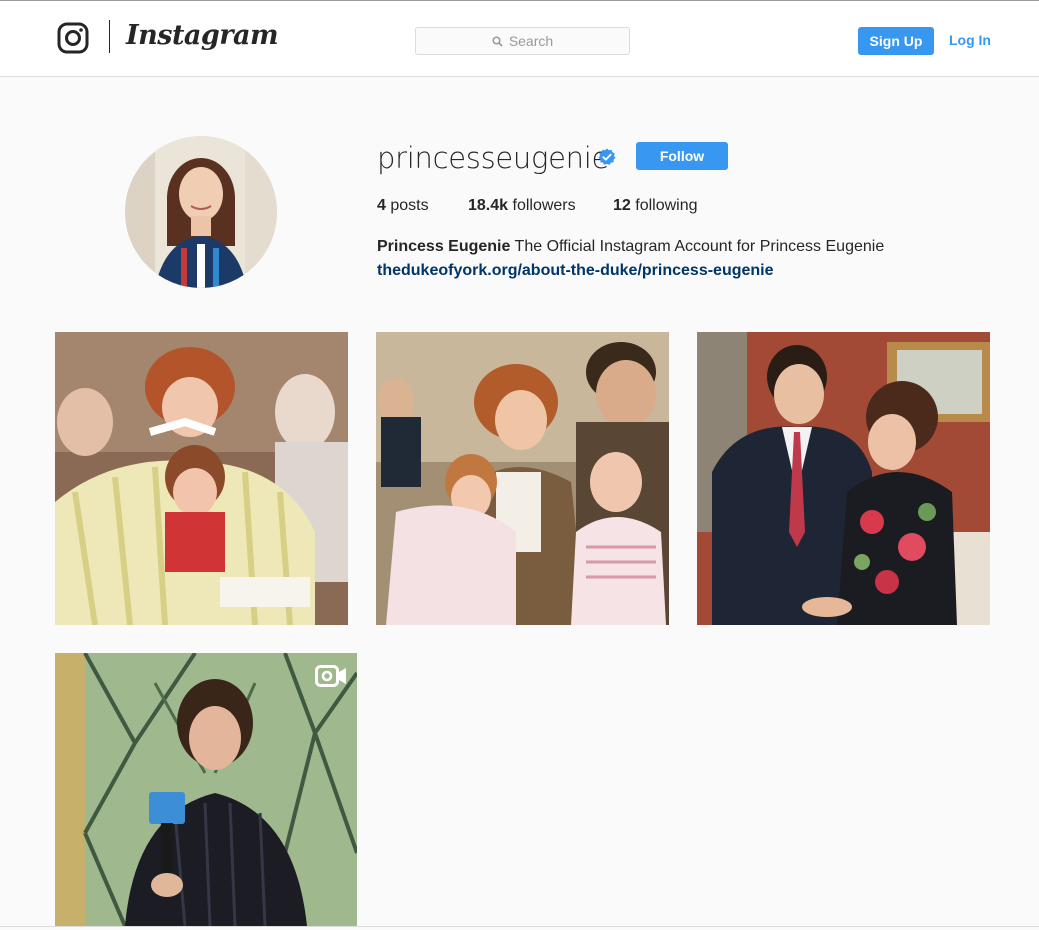  Describe the element at coordinates (202, 36) in the screenshot. I see `instagram-wordmark: Instagram` at that location.